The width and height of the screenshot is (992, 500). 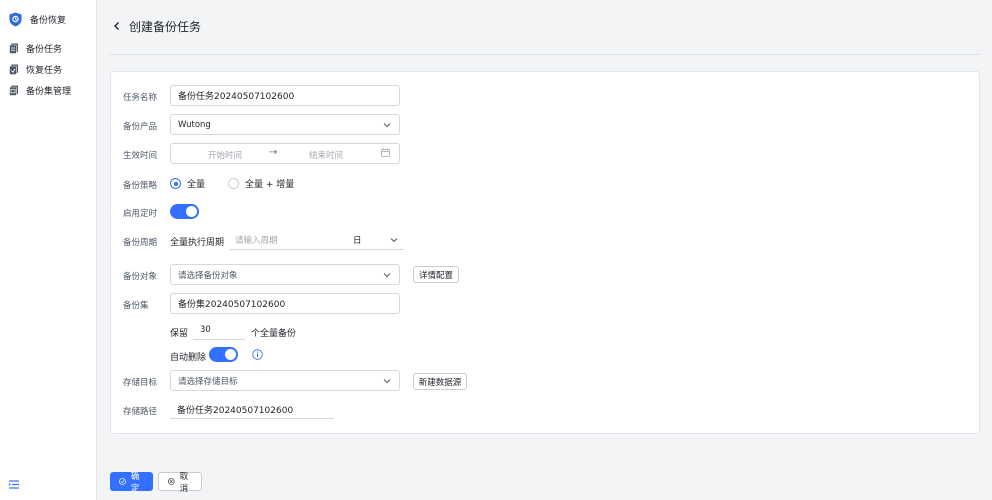 I want to click on new-datasource-button: 新建数据源, so click(x=440, y=381).